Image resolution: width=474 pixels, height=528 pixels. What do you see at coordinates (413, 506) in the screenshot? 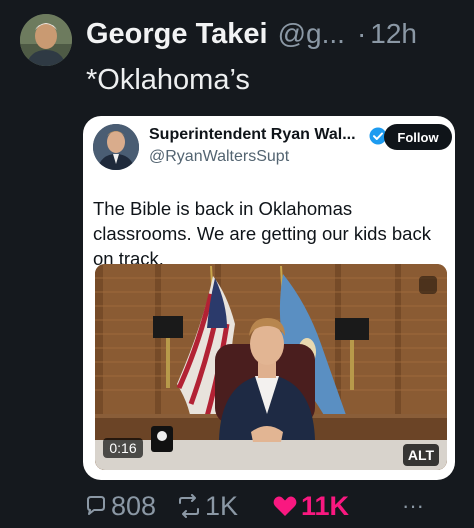
I see `more-options-icon: ···` at bounding box center [413, 506].